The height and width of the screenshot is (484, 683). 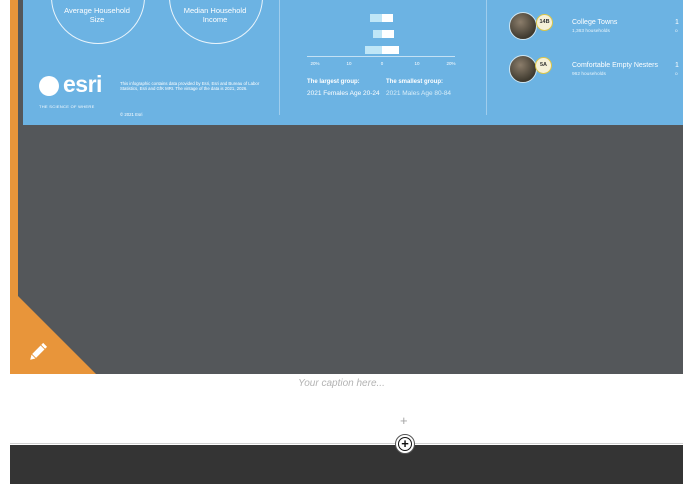 I want to click on segment-name: College Towns, so click(x=595, y=22).